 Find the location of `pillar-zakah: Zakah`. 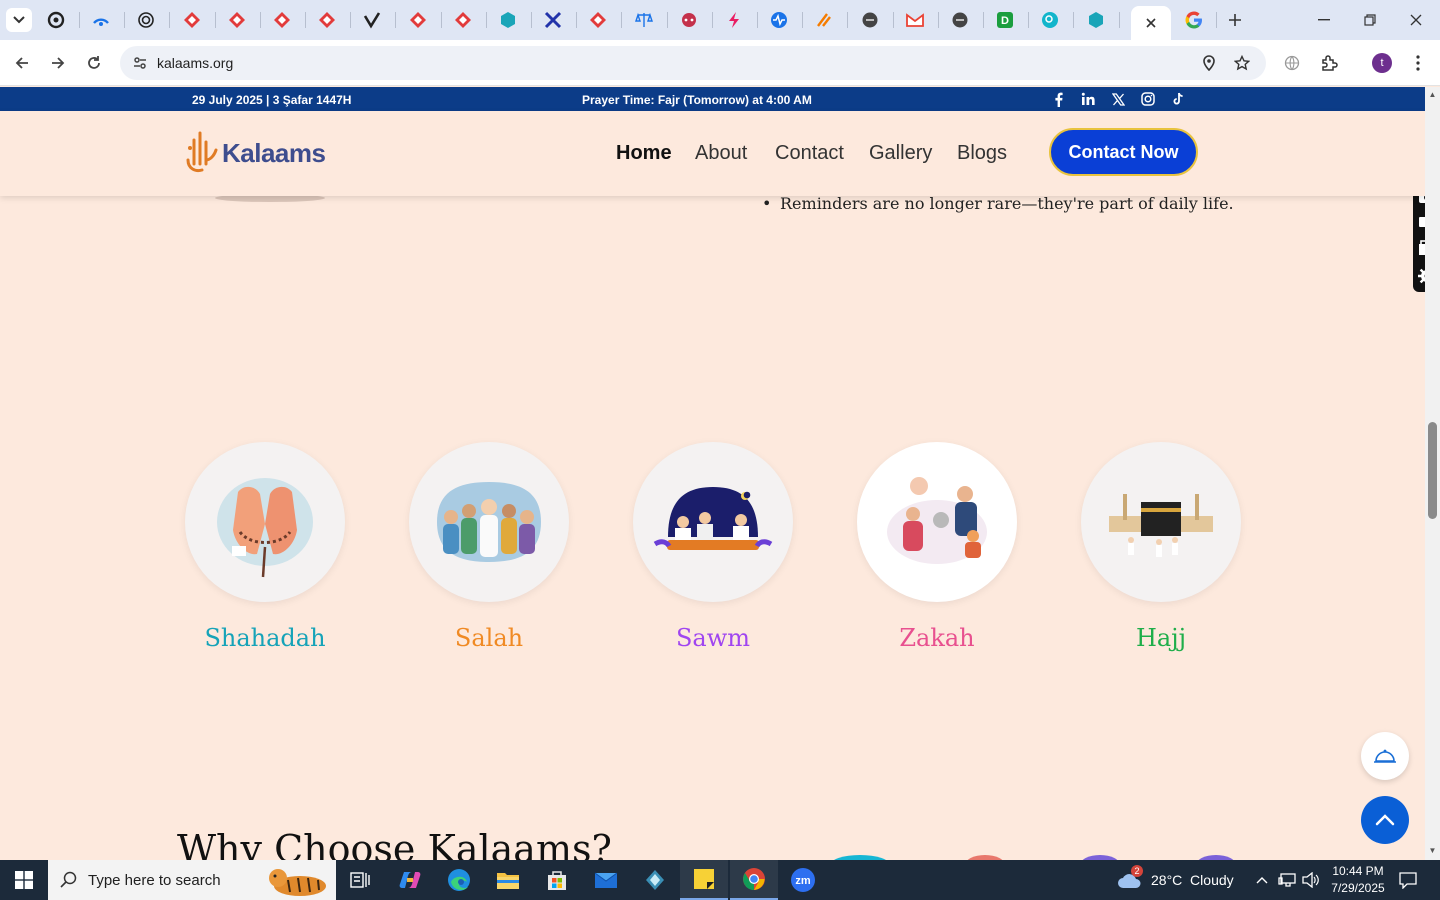

pillar-zakah: Zakah is located at coordinates (937, 547).